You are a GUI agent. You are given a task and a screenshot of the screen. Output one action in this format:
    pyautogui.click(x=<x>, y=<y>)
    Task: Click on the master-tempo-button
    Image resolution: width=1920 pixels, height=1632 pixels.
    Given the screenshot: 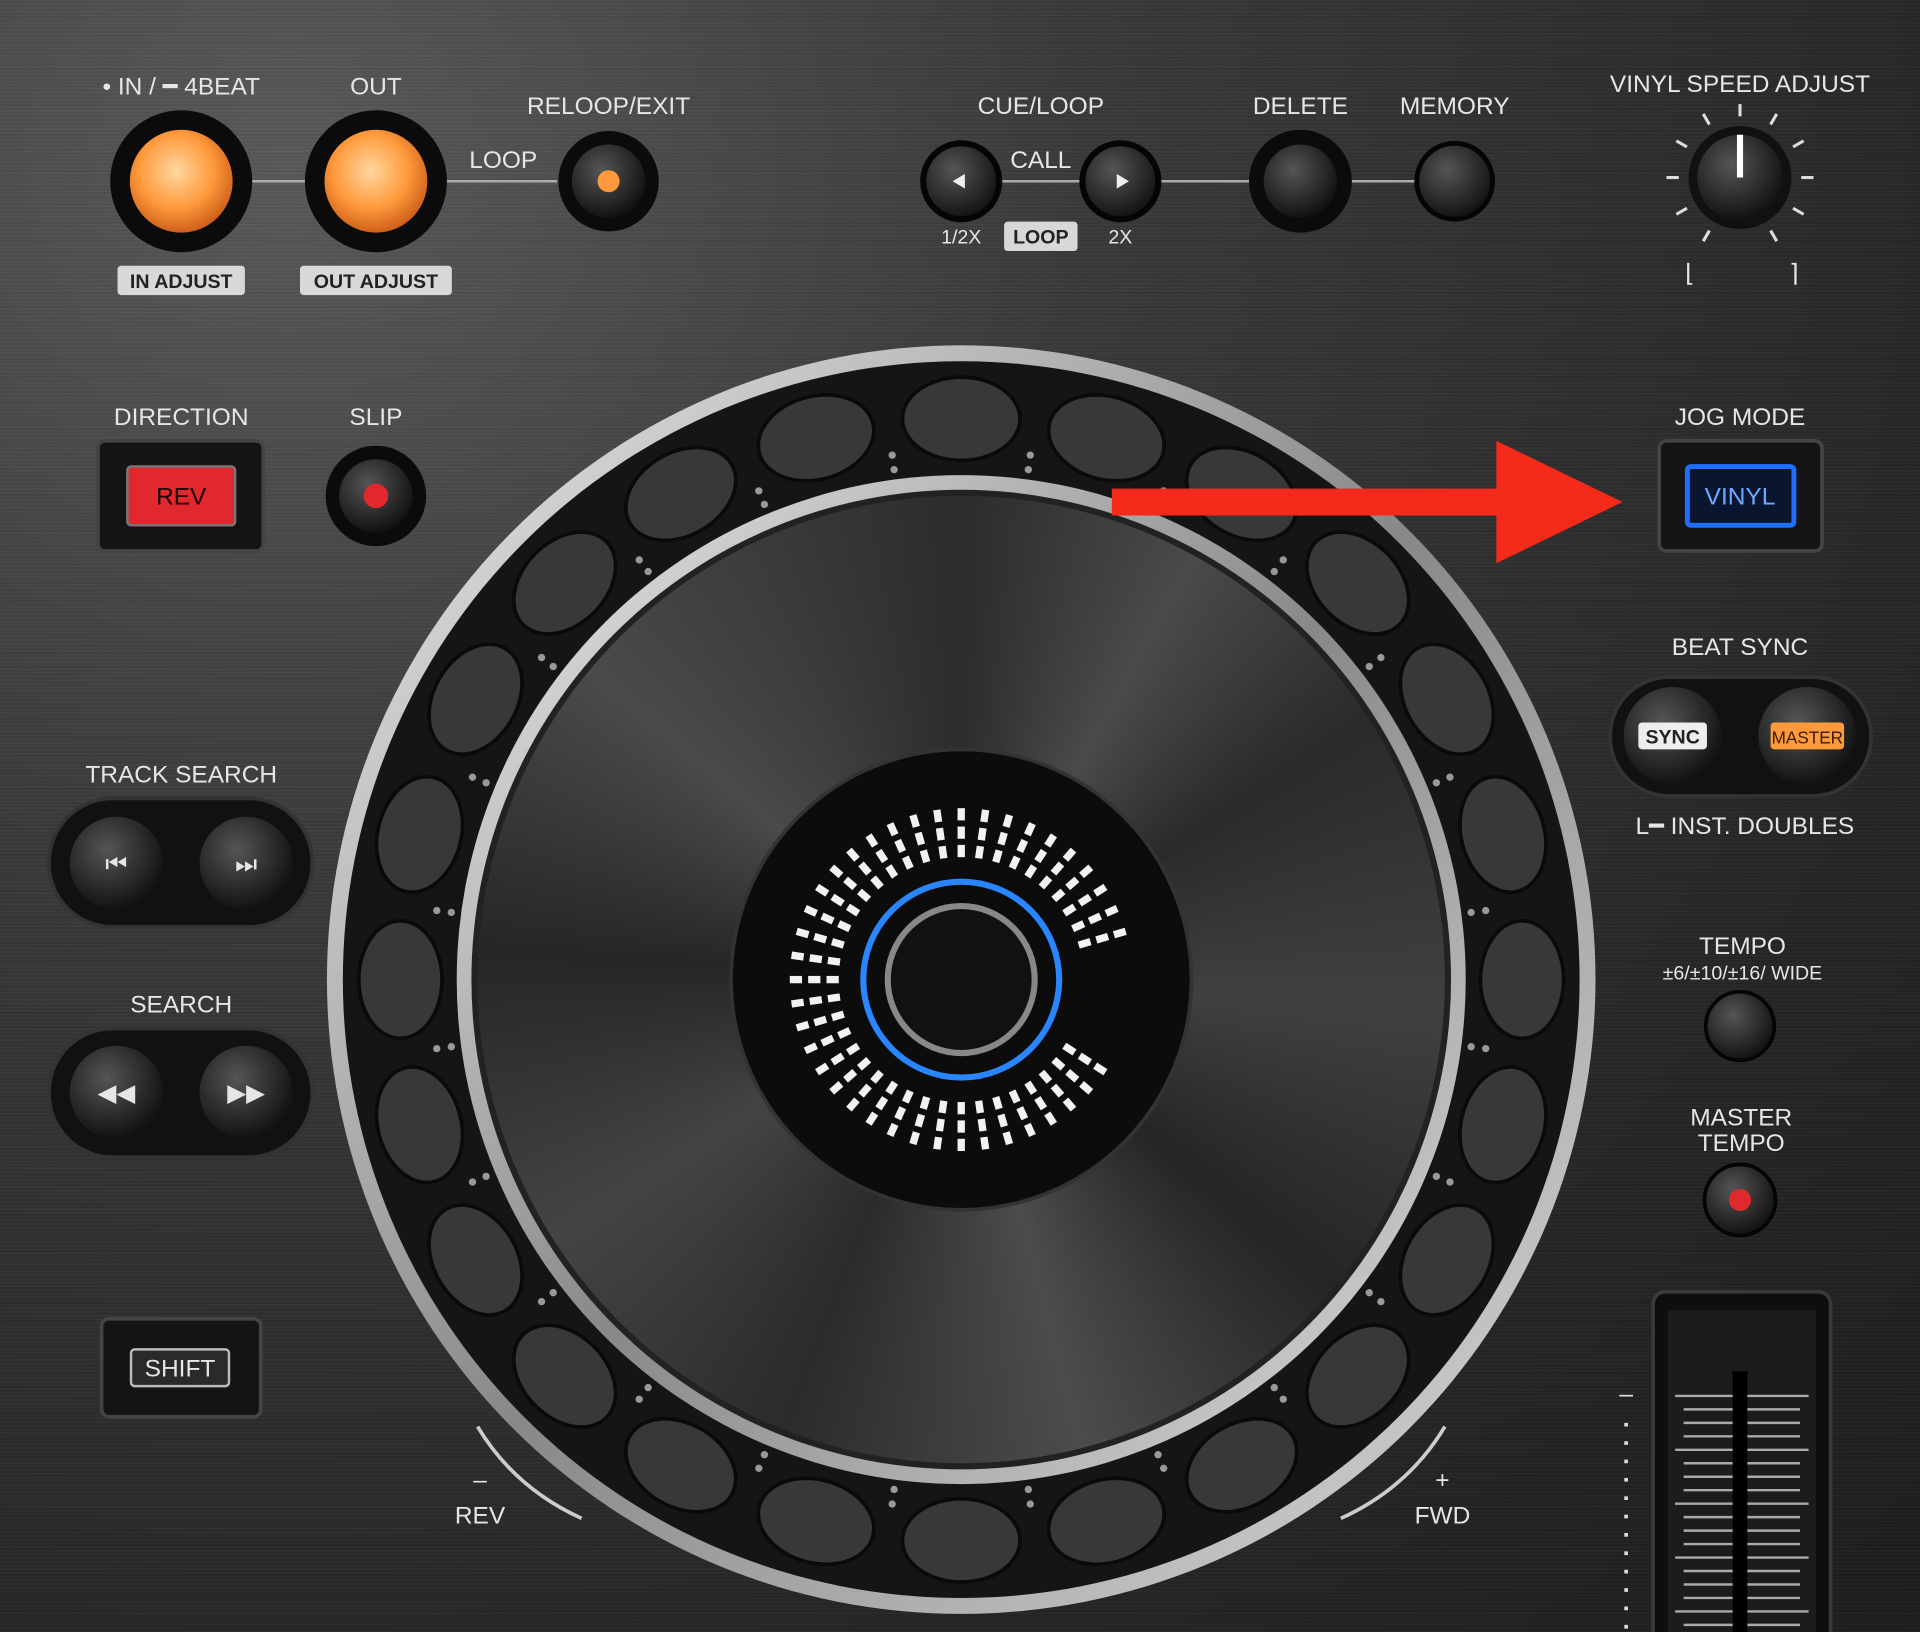 What is the action you would take?
    pyautogui.click(x=1740, y=1200)
    